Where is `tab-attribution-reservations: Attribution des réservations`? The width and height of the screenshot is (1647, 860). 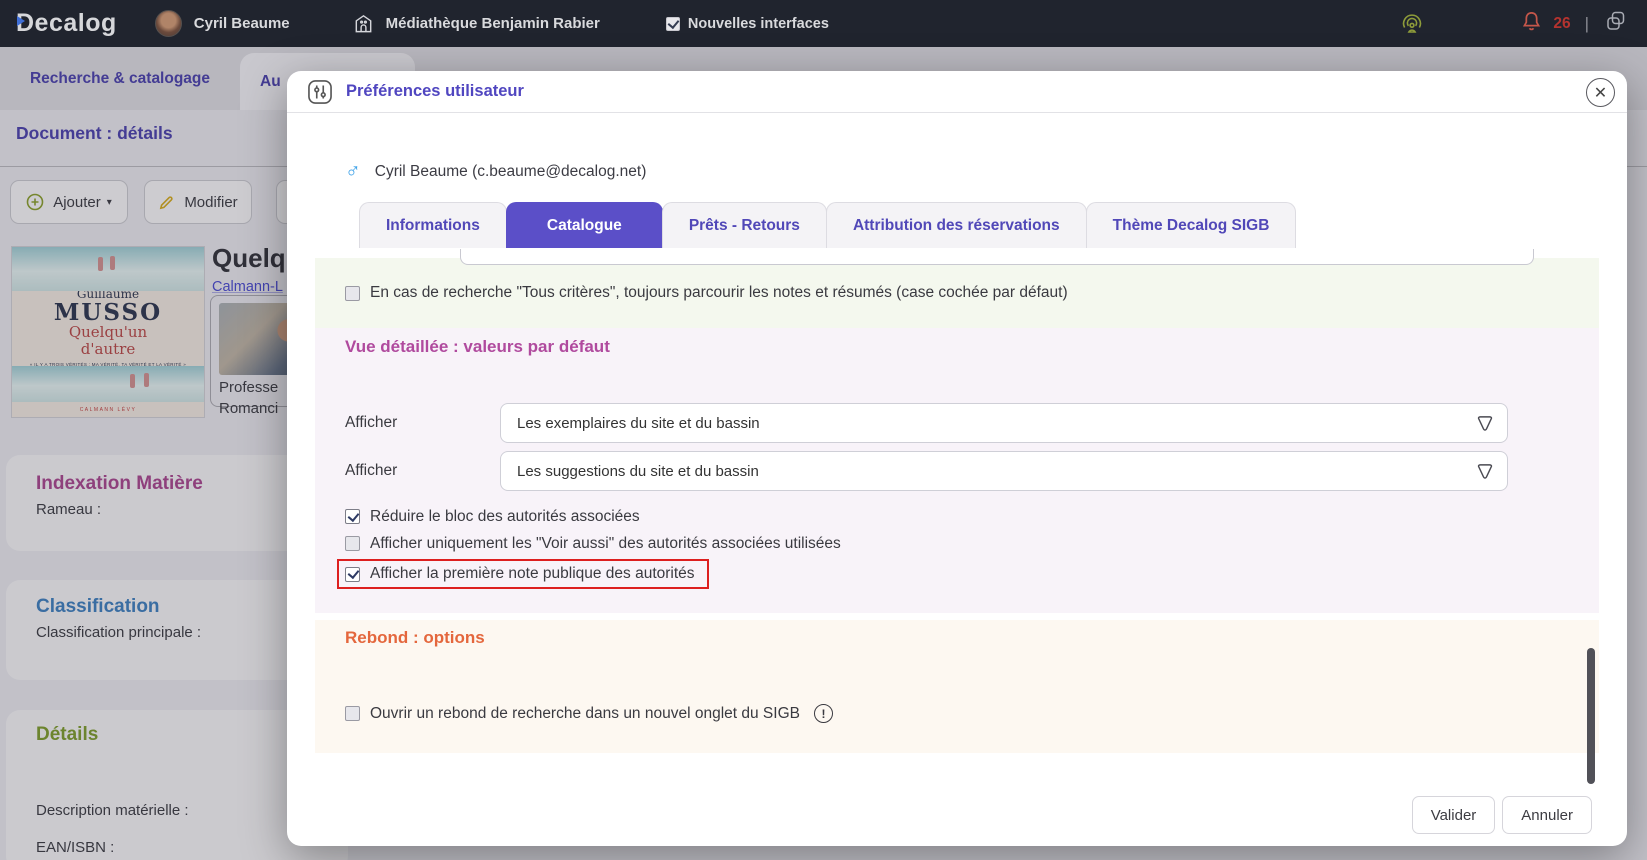 tab-attribution-reservations: Attribution des réservations is located at coordinates (956, 225).